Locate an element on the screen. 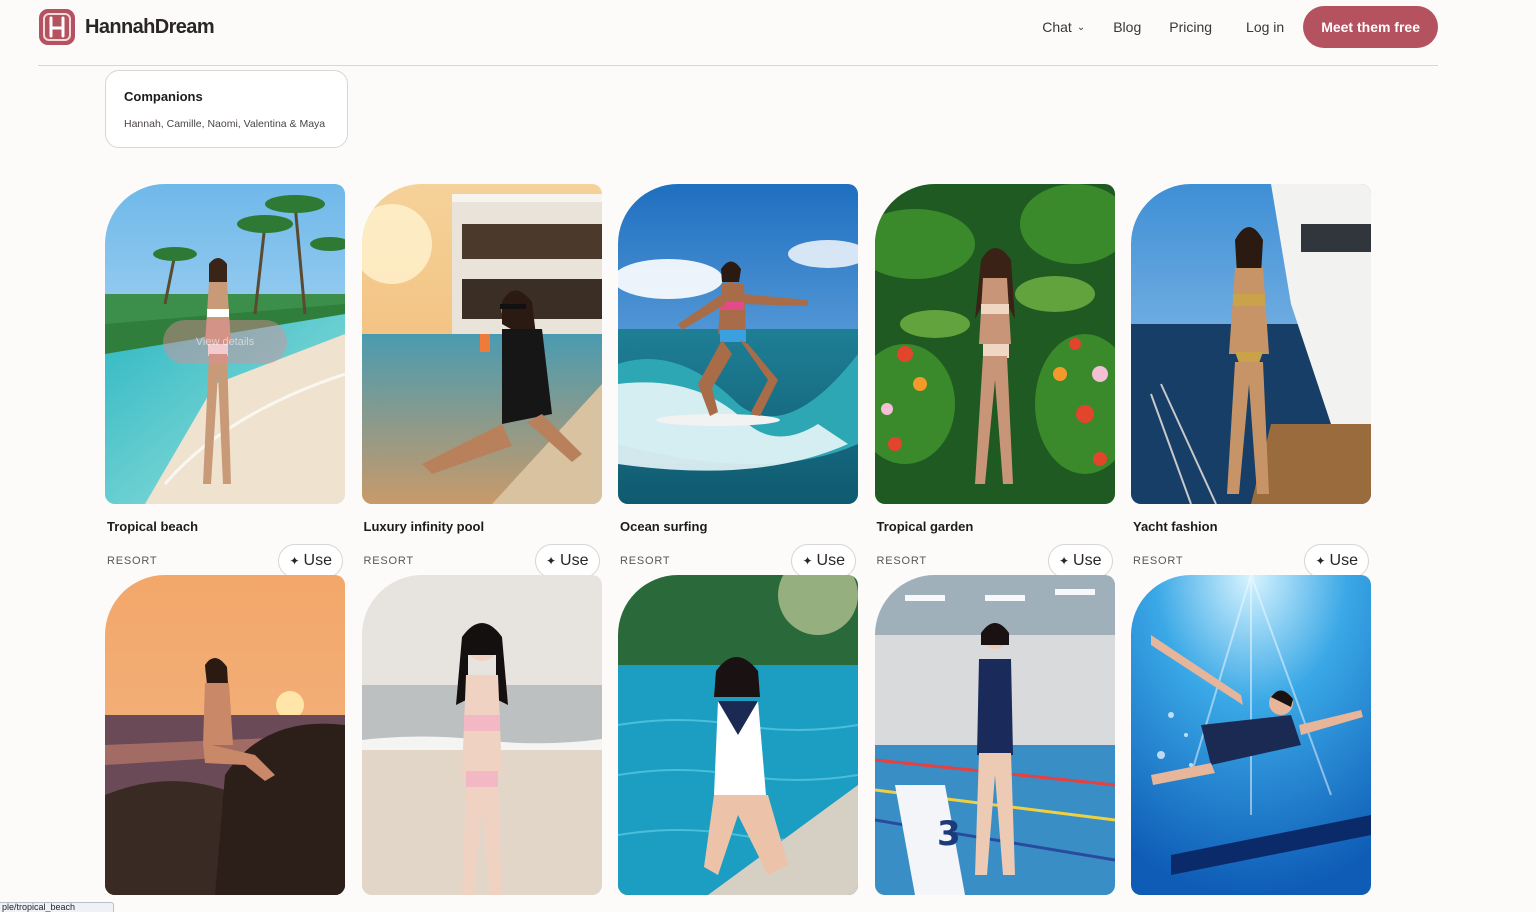 Image resolution: width=1536 pixels, height=912 pixels. scene-title: Tropical garden is located at coordinates (925, 526).